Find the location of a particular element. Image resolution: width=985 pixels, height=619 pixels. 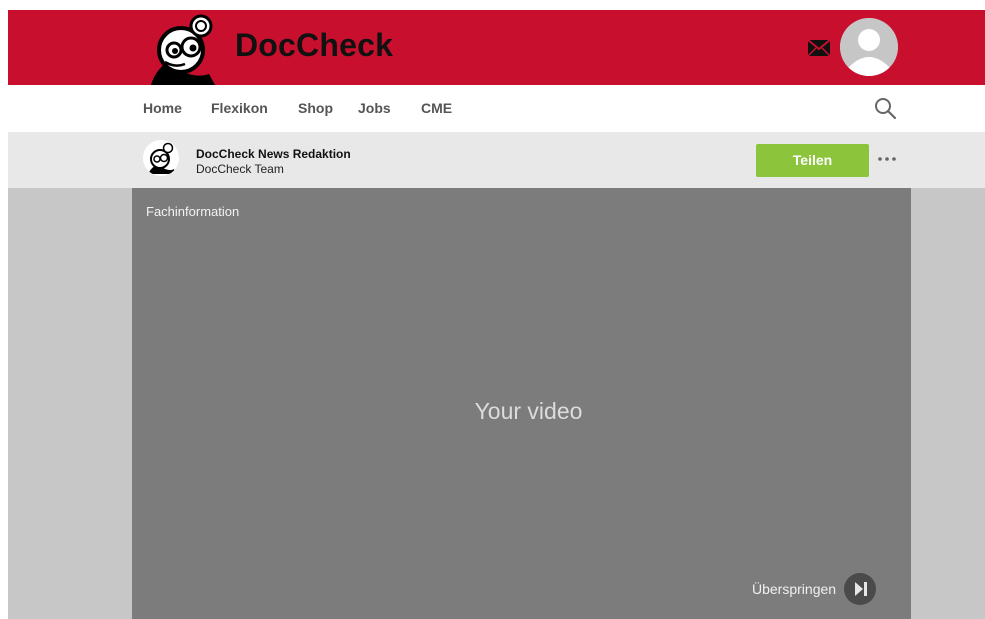

doccheck-mascot-small-icon is located at coordinates (161, 158).